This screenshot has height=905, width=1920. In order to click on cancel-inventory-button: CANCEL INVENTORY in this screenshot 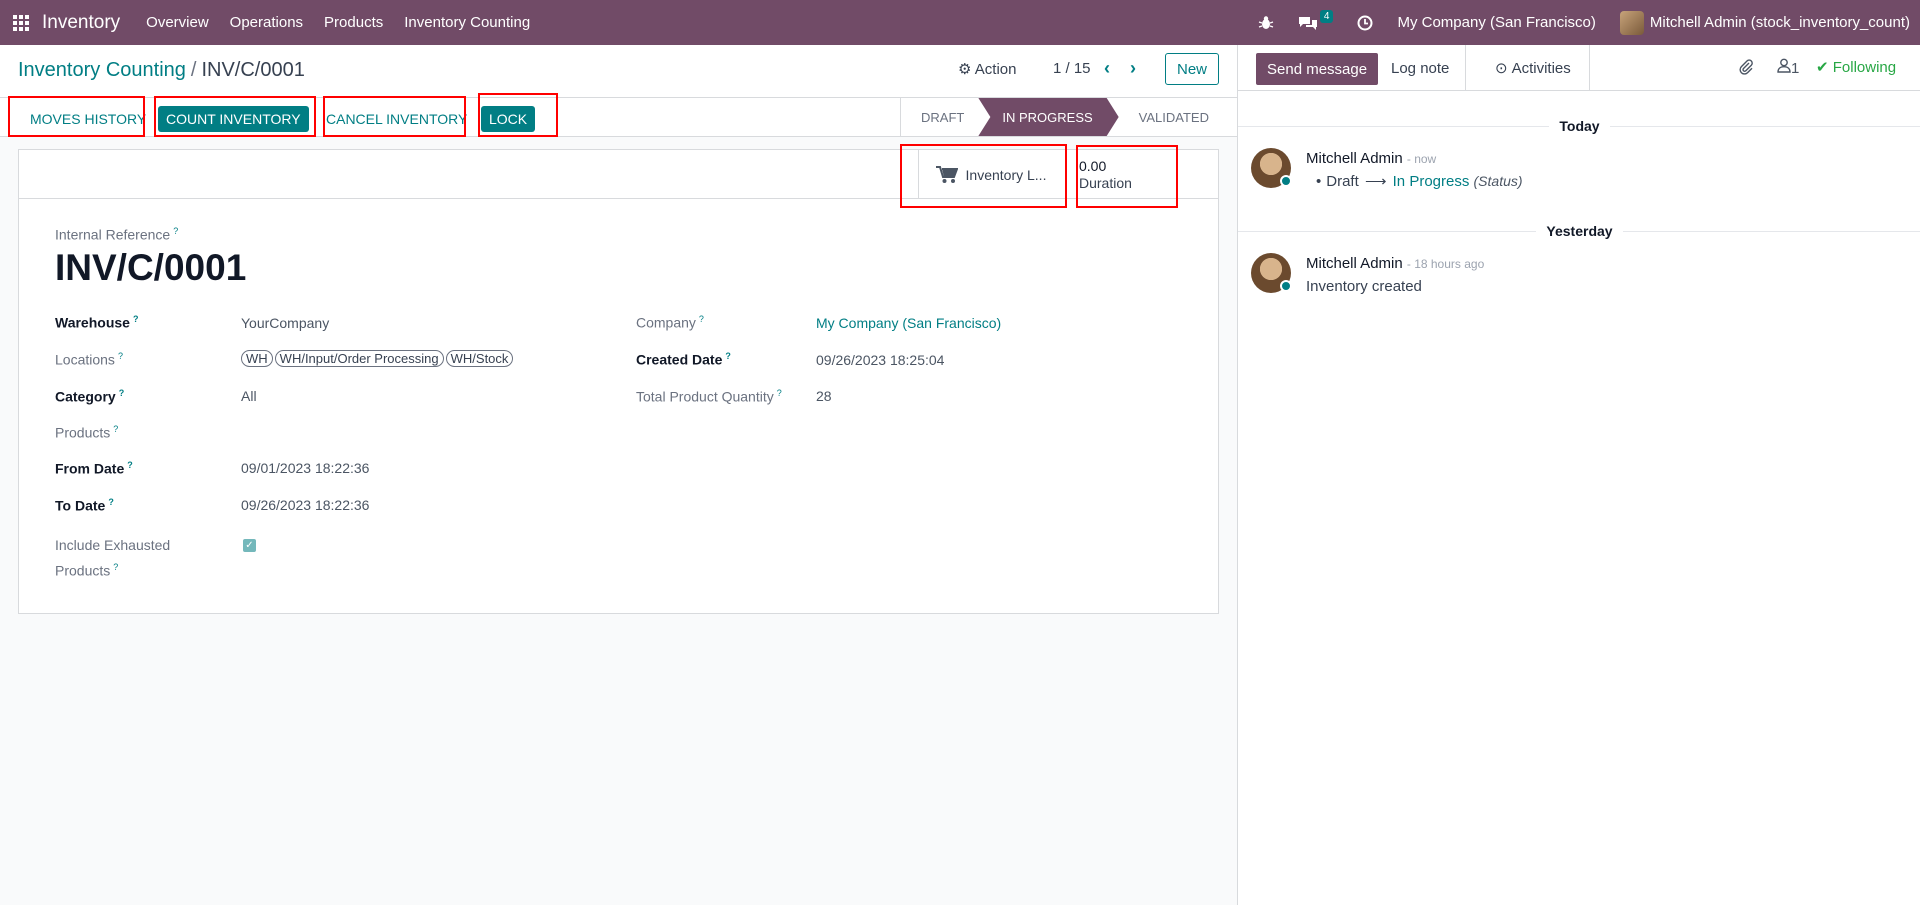, I will do `click(396, 119)`.